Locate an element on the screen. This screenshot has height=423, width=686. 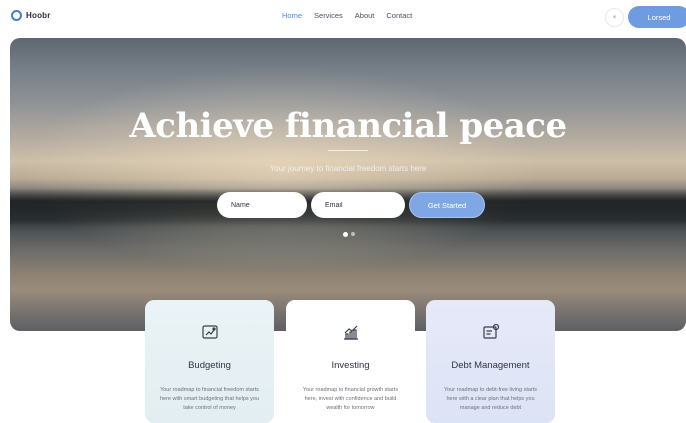
logo-ring-icon is located at coordinates (16, 15).